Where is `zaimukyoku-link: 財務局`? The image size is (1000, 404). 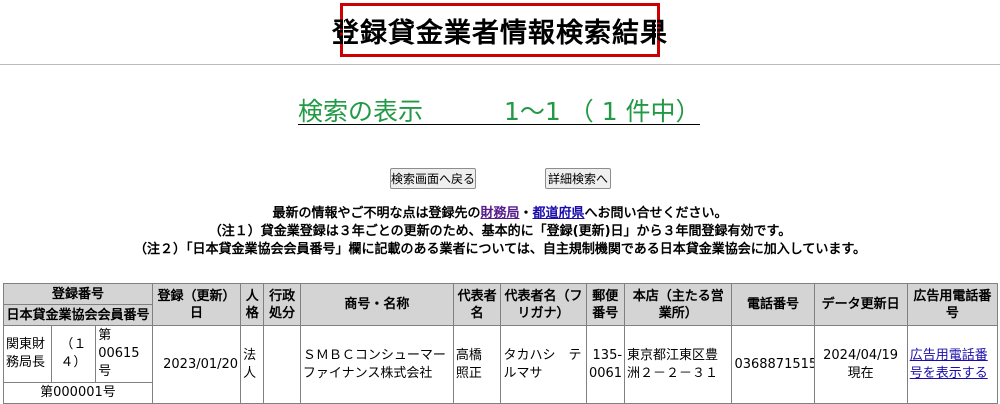
zaimukyoku-link: 財務局 is located at coordinates (499, 213).